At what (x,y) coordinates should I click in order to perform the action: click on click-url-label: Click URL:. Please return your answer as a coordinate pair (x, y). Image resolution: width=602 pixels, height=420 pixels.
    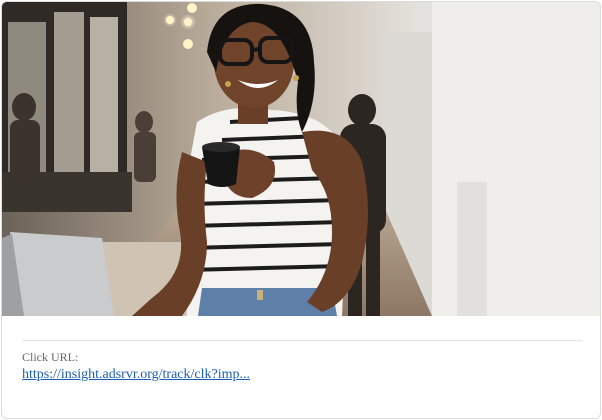
    Looking at the image, I should click on (50, 357).